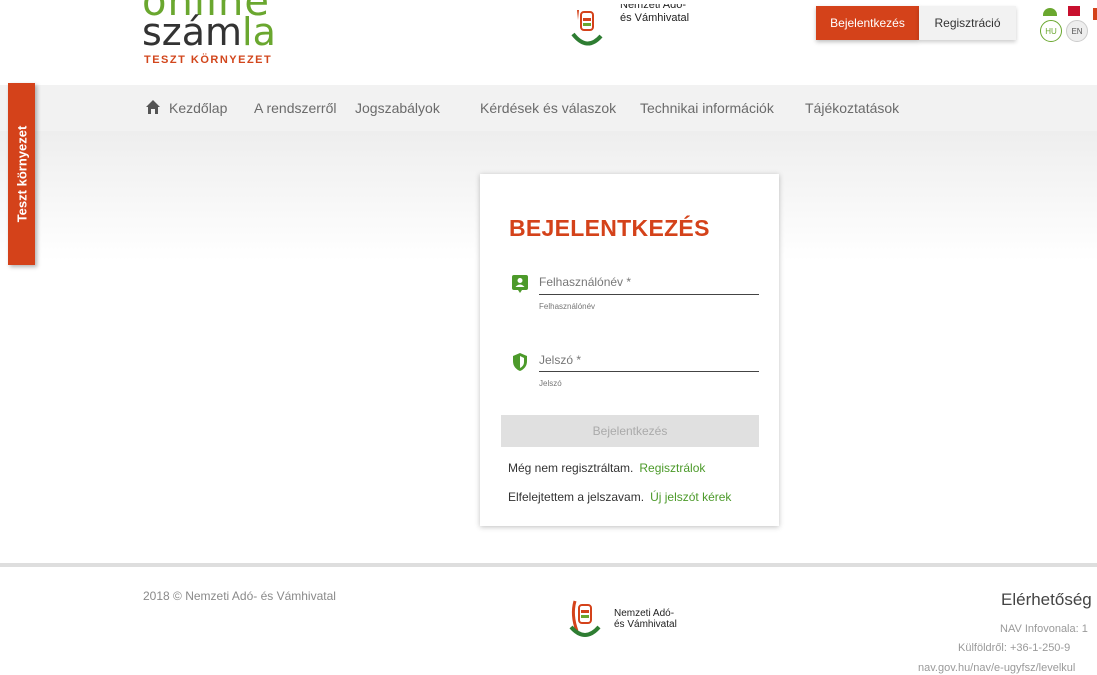 This screenshot has height=675, width=1097. What do you see at coordinates (520, 362) in the screenshot?
I see `shield-icon` at bounding box center [520, 362].